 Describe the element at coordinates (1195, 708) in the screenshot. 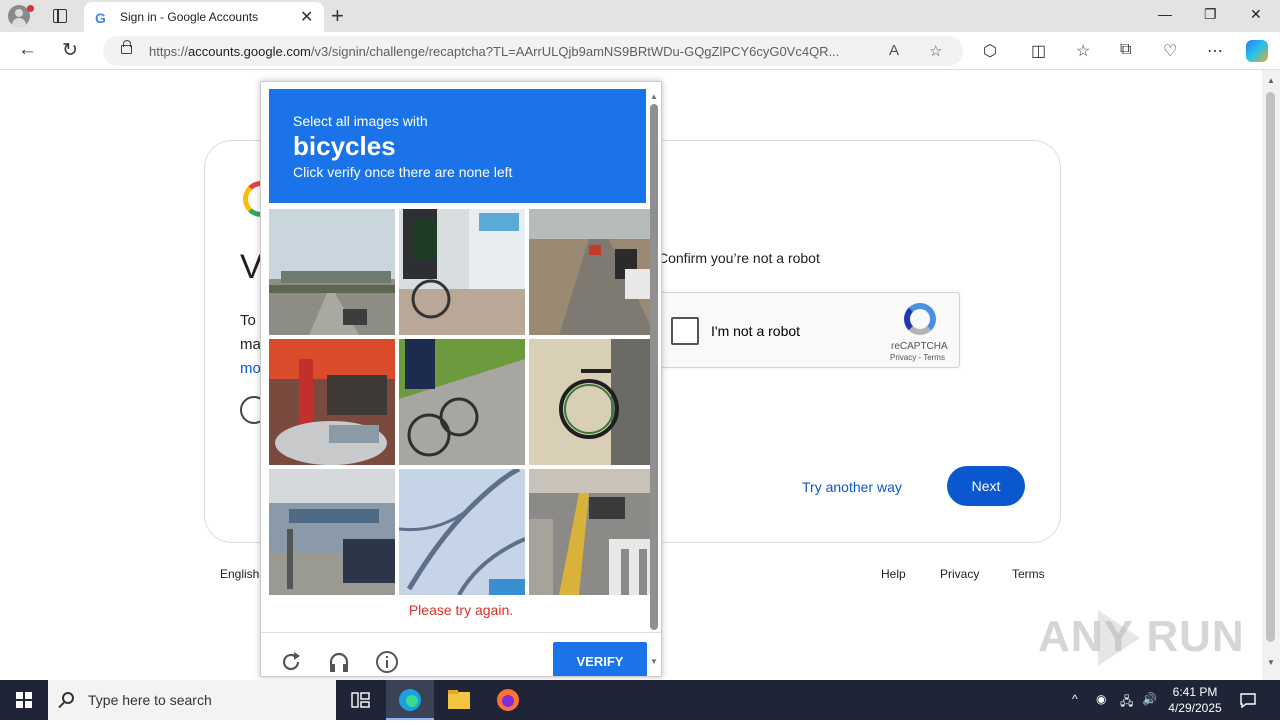

I see `clock-date: 4/29/2025` at that location.